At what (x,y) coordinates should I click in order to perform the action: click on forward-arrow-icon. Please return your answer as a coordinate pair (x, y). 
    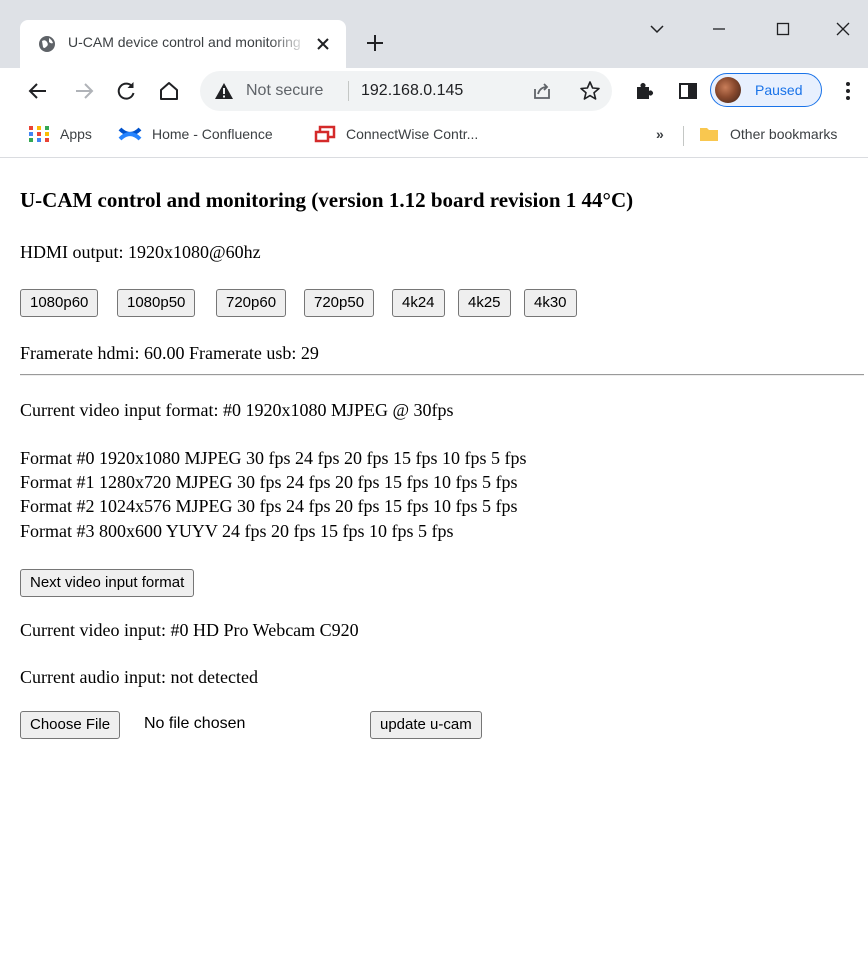
    Looking at the image, I should click on (84, 91).